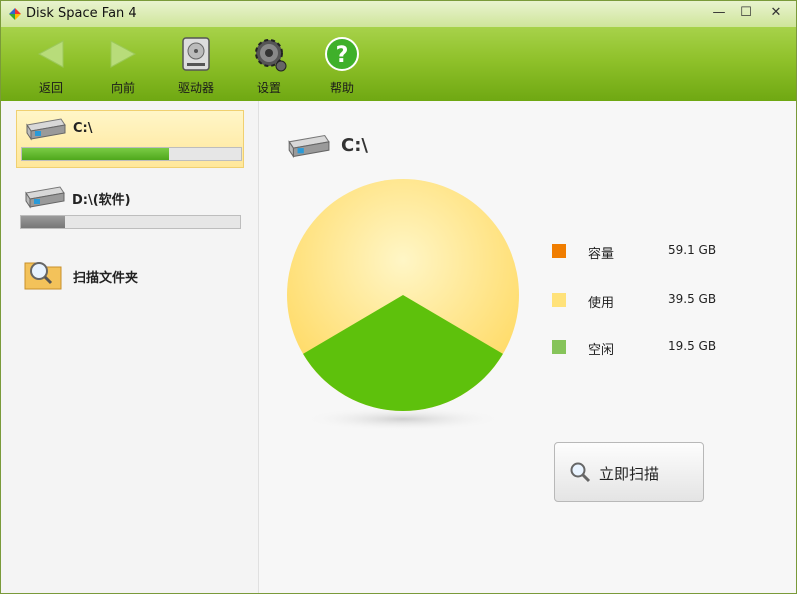  What do you see at coordinates (580, 472) in the screenshot?
I see `search-icon` at bounding box center [580, 472].